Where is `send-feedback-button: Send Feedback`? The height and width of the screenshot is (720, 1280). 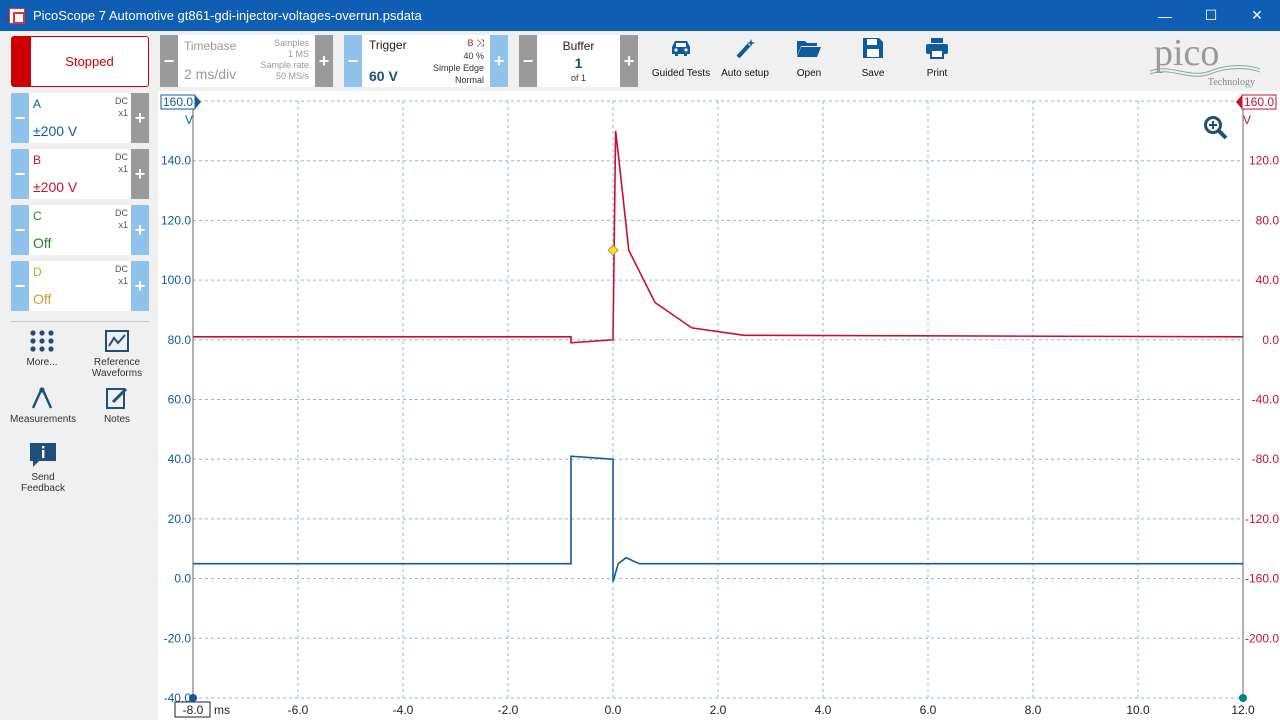
send-feedback-button: Send Feedback is located at coordinates (43, 468).